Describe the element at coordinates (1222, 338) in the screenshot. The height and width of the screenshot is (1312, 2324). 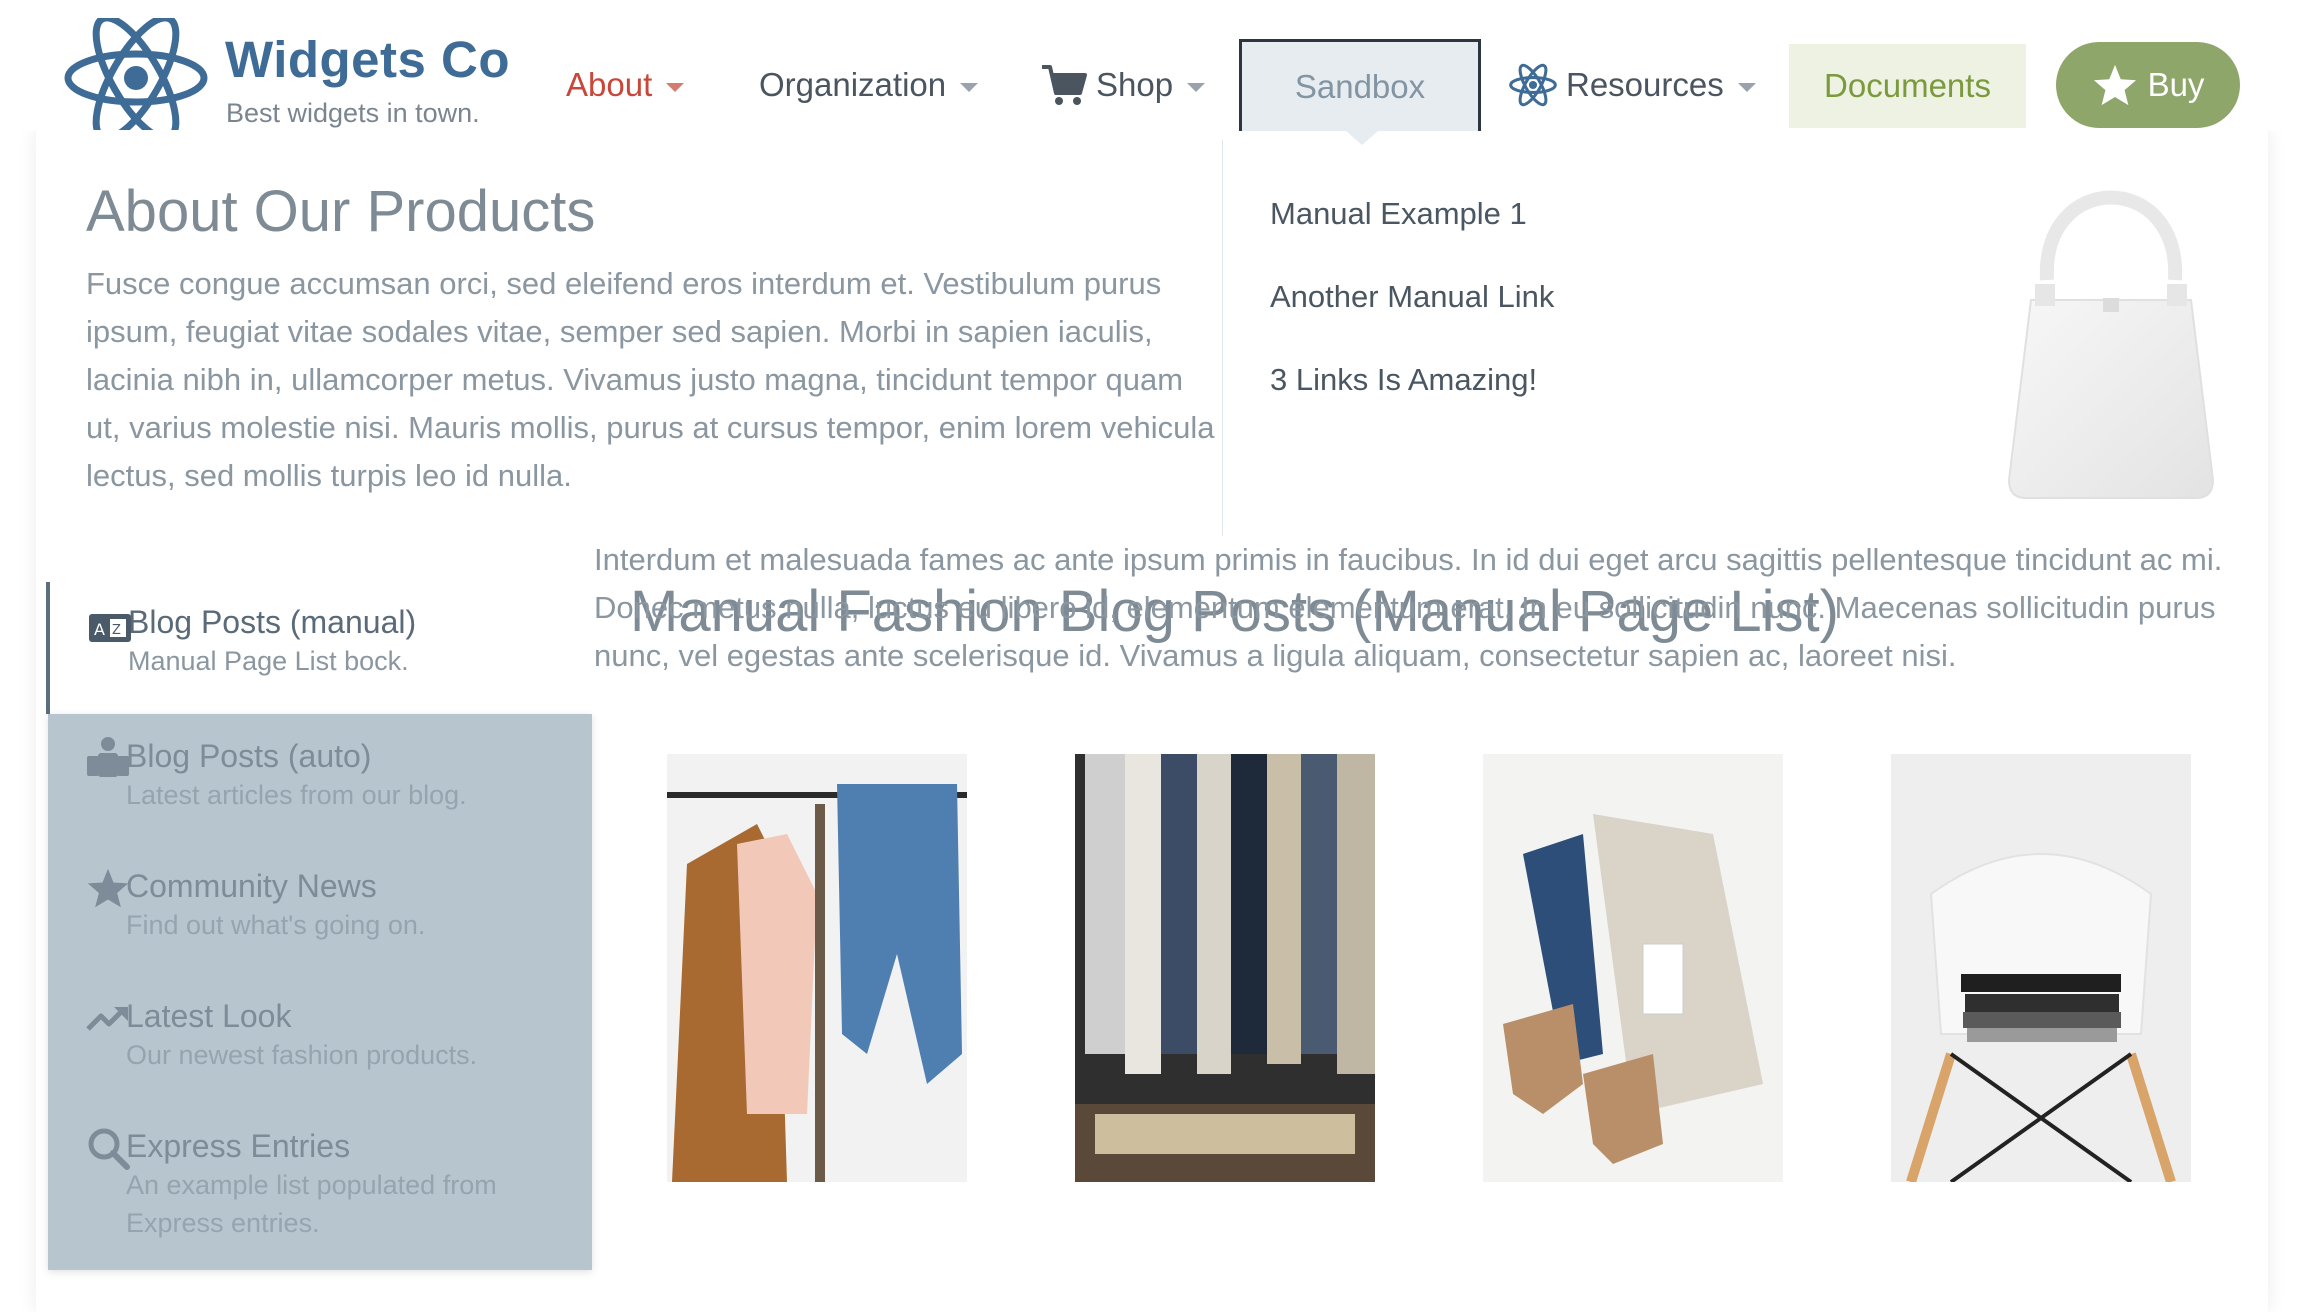
I see `divider` at that location.